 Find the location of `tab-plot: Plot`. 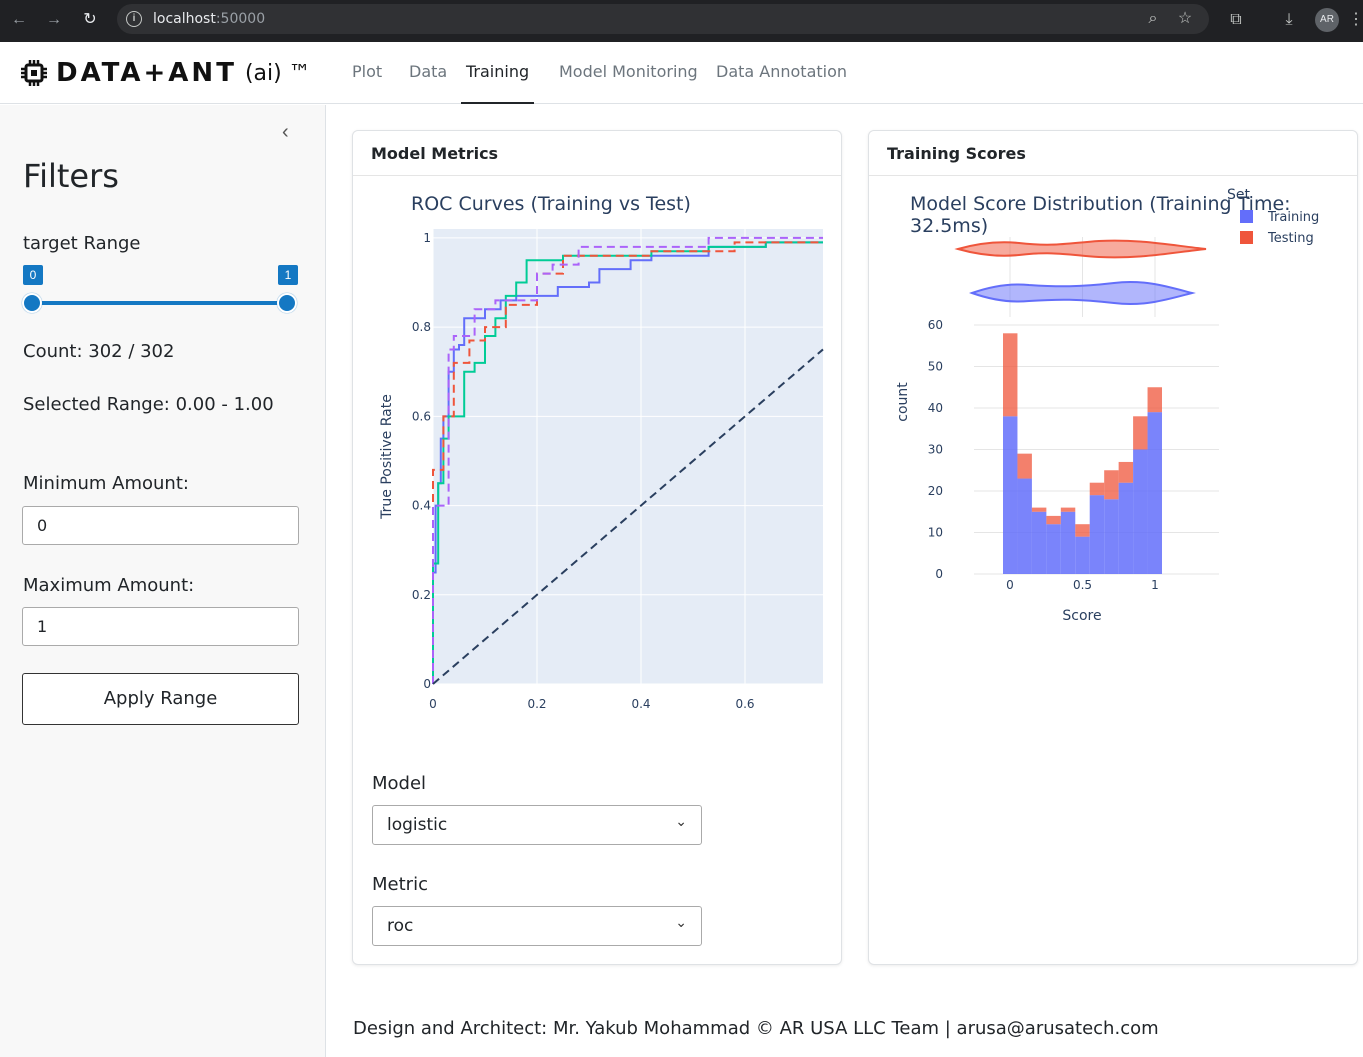

tab-plot: Plot is located at coordinates (367, 73).